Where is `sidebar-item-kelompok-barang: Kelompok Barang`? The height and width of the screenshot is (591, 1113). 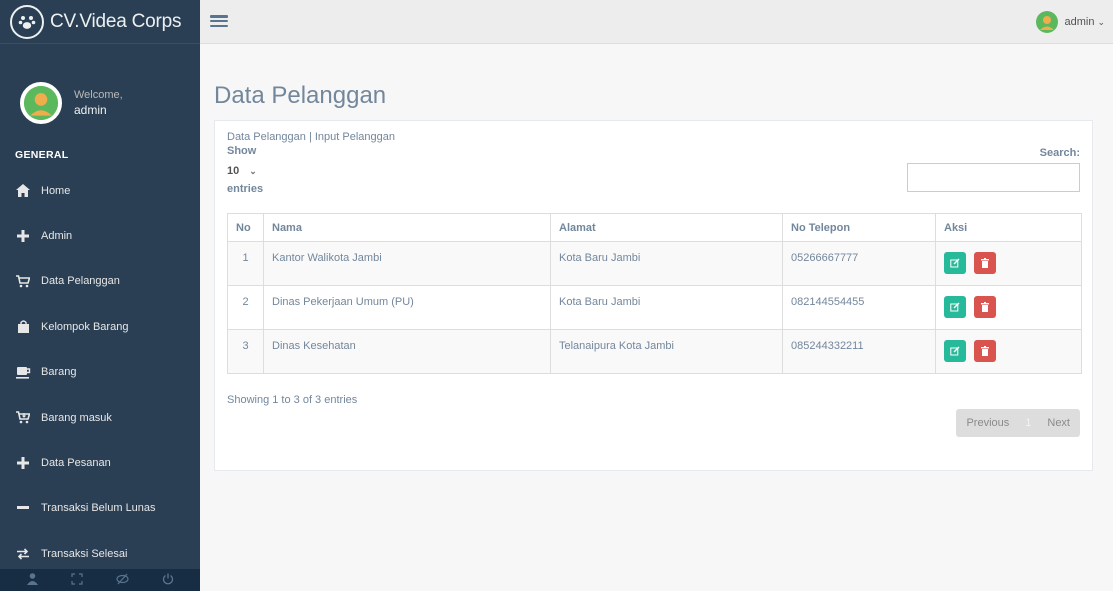
sidebar-item-kelompok-barang: Kelompok Barang is located at coordinates (100, 326).